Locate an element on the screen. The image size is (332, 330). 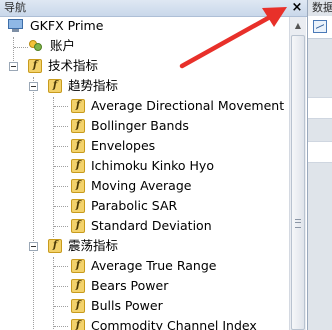
tree-item-label: Average Directional Movement Ir is located at coordinates (190, 105).